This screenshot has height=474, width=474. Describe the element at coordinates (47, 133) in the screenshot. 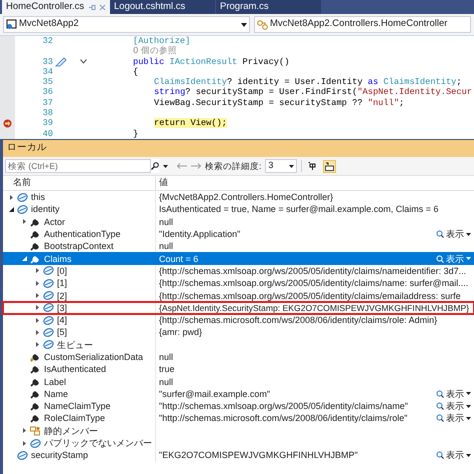

I see `line-number: 40` at that location.